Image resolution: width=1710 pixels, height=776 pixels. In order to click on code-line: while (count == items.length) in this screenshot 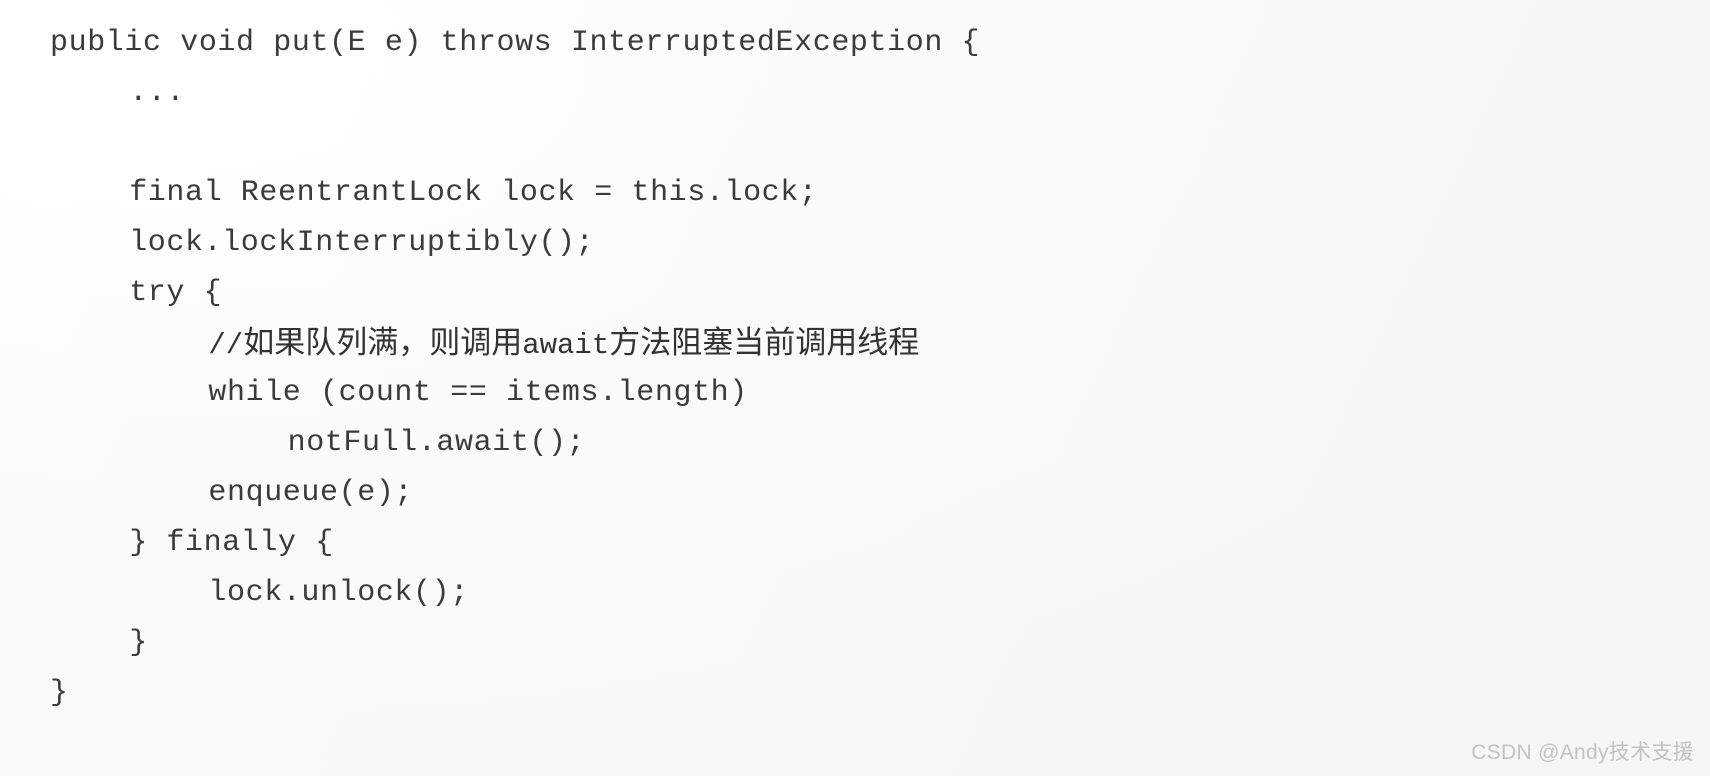, I will do `click(478, 393)`.